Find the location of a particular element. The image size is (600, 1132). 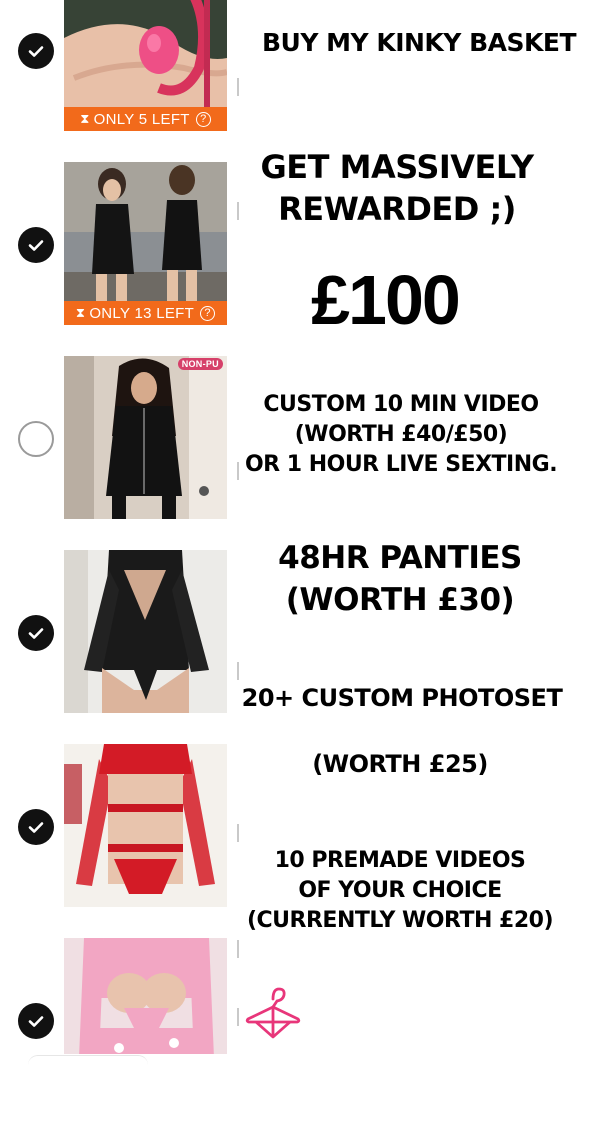

price-text: £100 is located at coordinates (386, 300).